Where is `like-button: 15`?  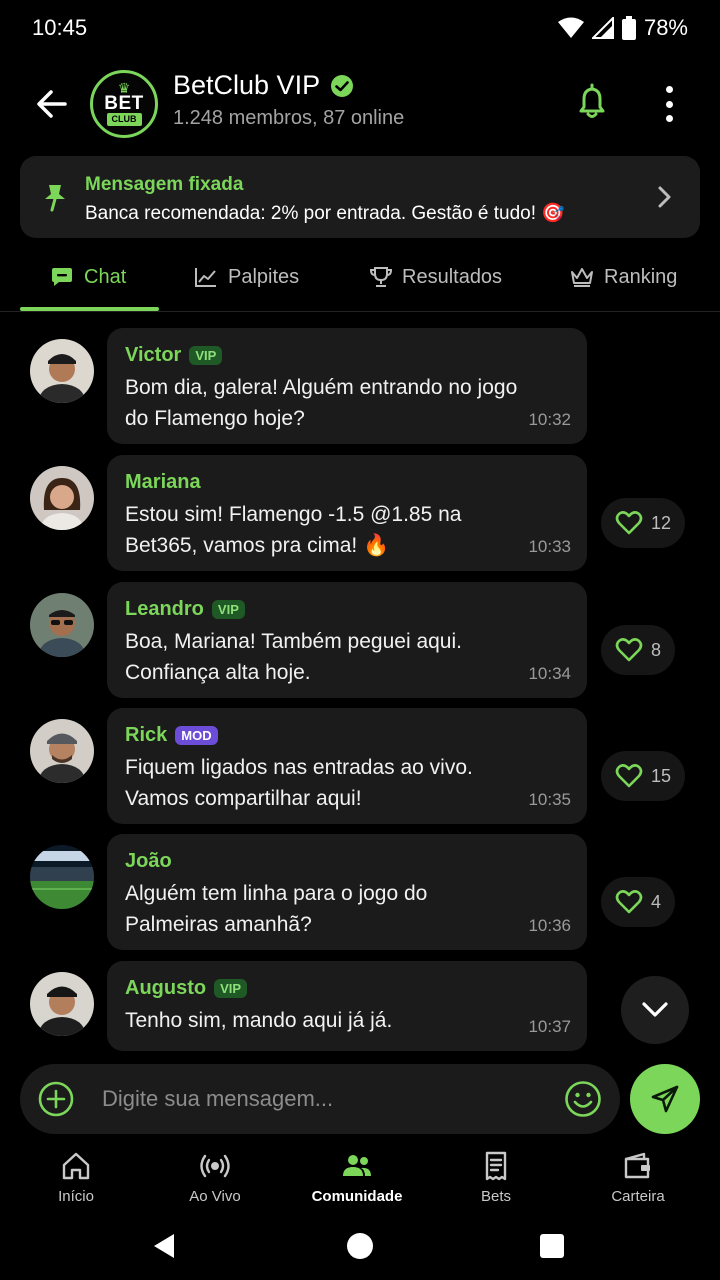 like-button: 15 is located at coordinates (643, 776).